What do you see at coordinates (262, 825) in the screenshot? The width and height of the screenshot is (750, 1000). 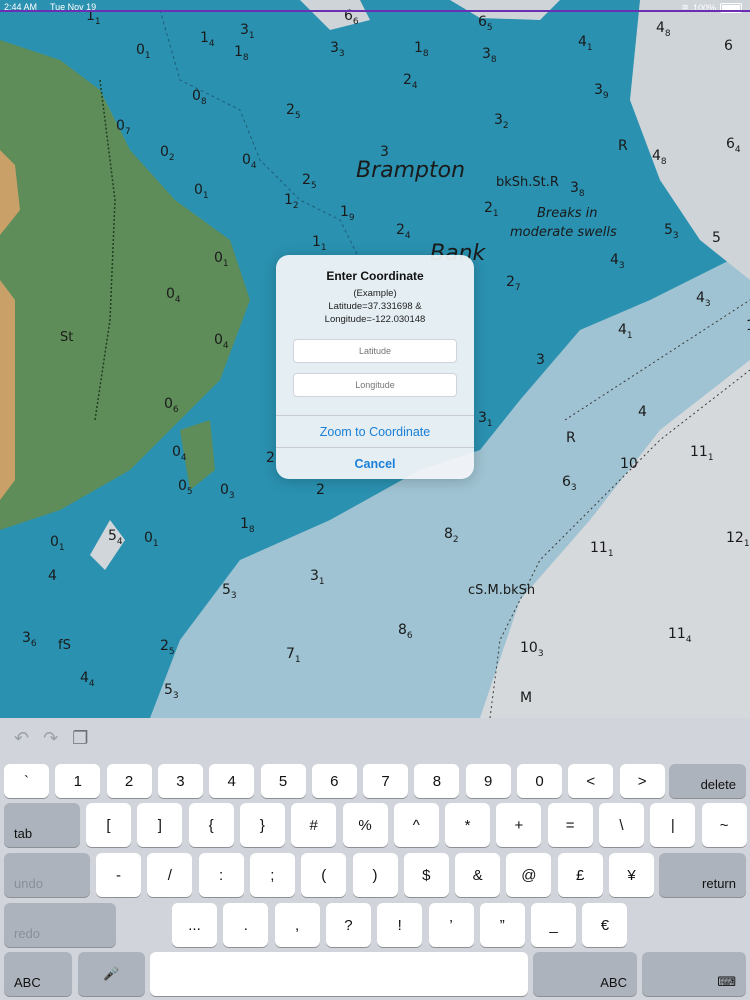 I see `key-symbol: }` at bounding box center [262, 825].